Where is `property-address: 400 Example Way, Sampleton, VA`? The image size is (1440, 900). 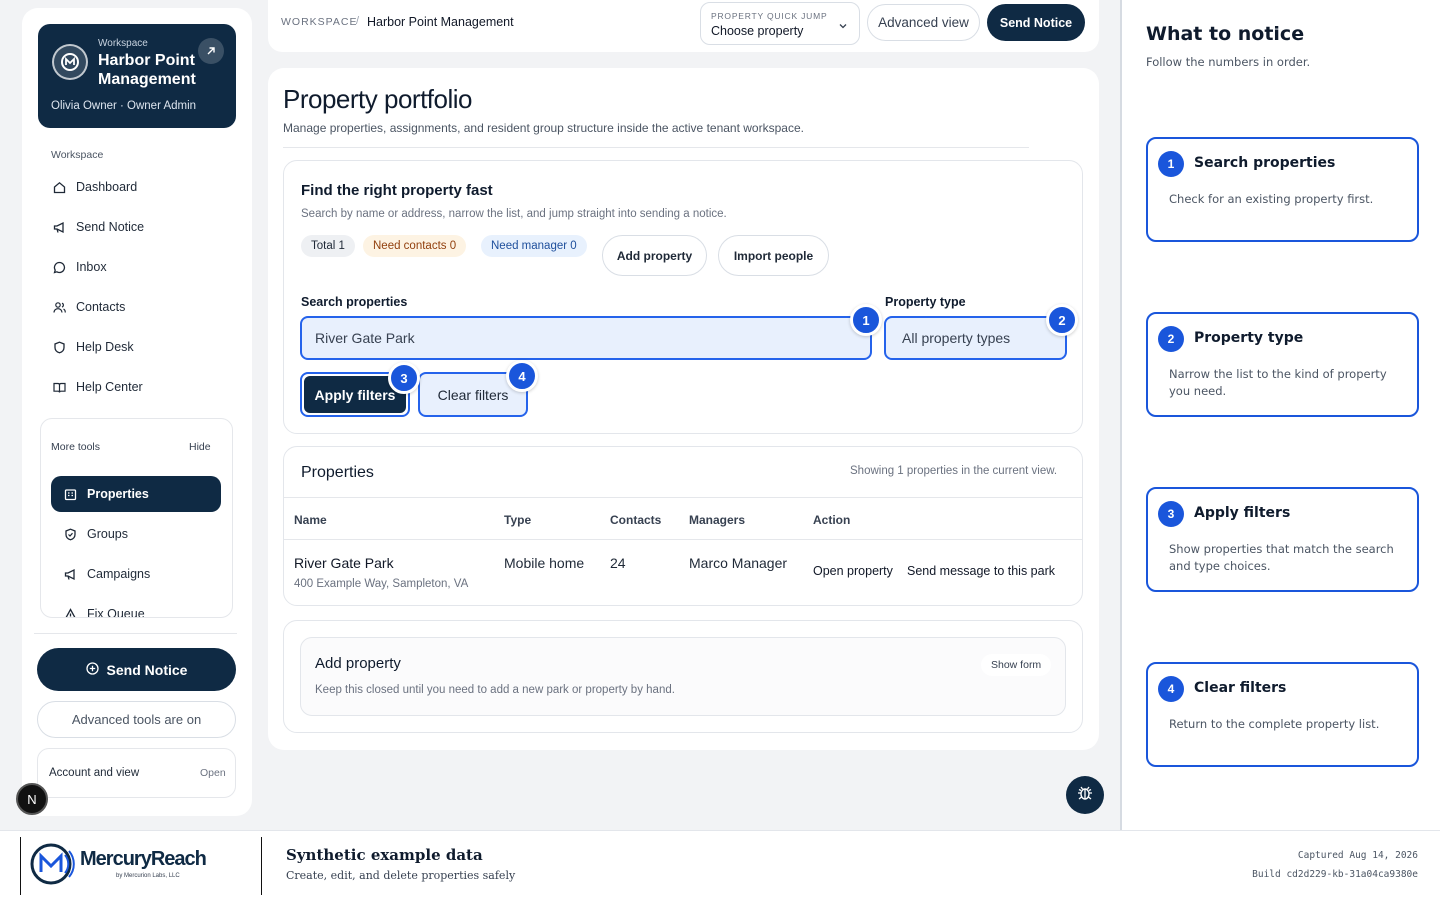 property-address: 400 Example Way, Sampleton, VA is located at coordinates (381, 584).